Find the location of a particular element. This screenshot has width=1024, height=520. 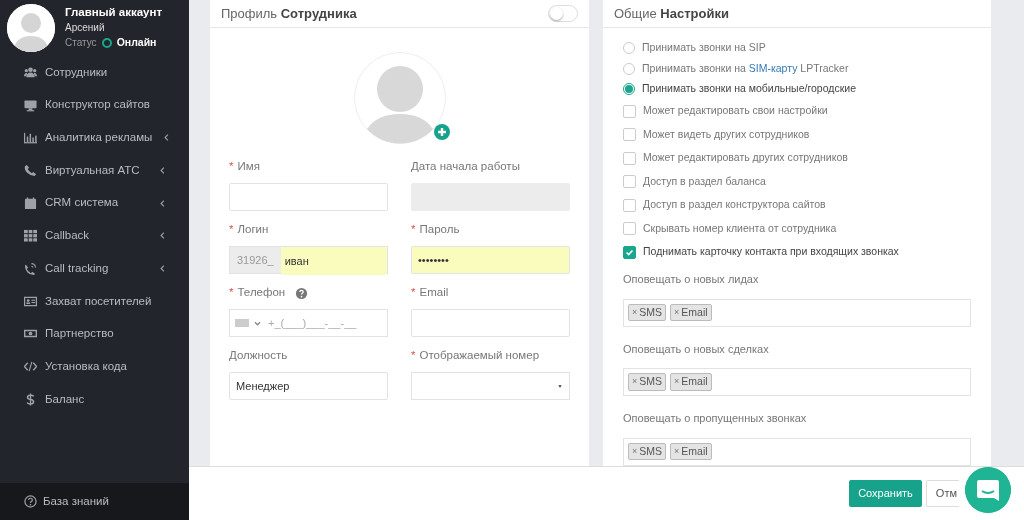

field-label: Логин is located at coordinates (253, 230).